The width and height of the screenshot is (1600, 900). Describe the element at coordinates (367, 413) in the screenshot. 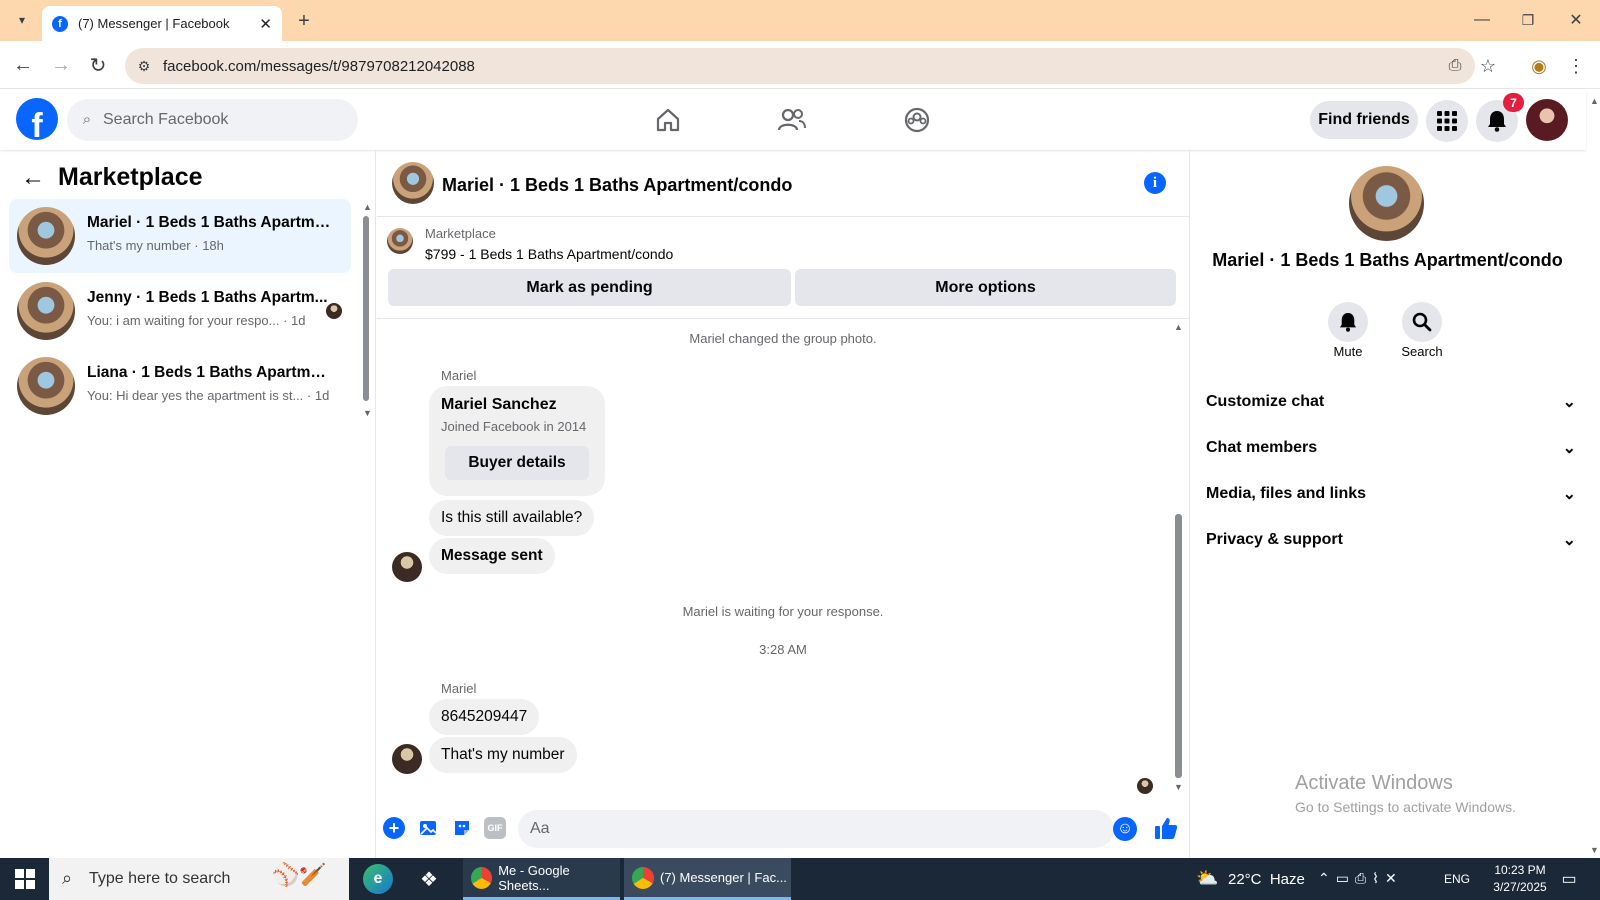

I see `scroll-down-icon: ▼` at that location.